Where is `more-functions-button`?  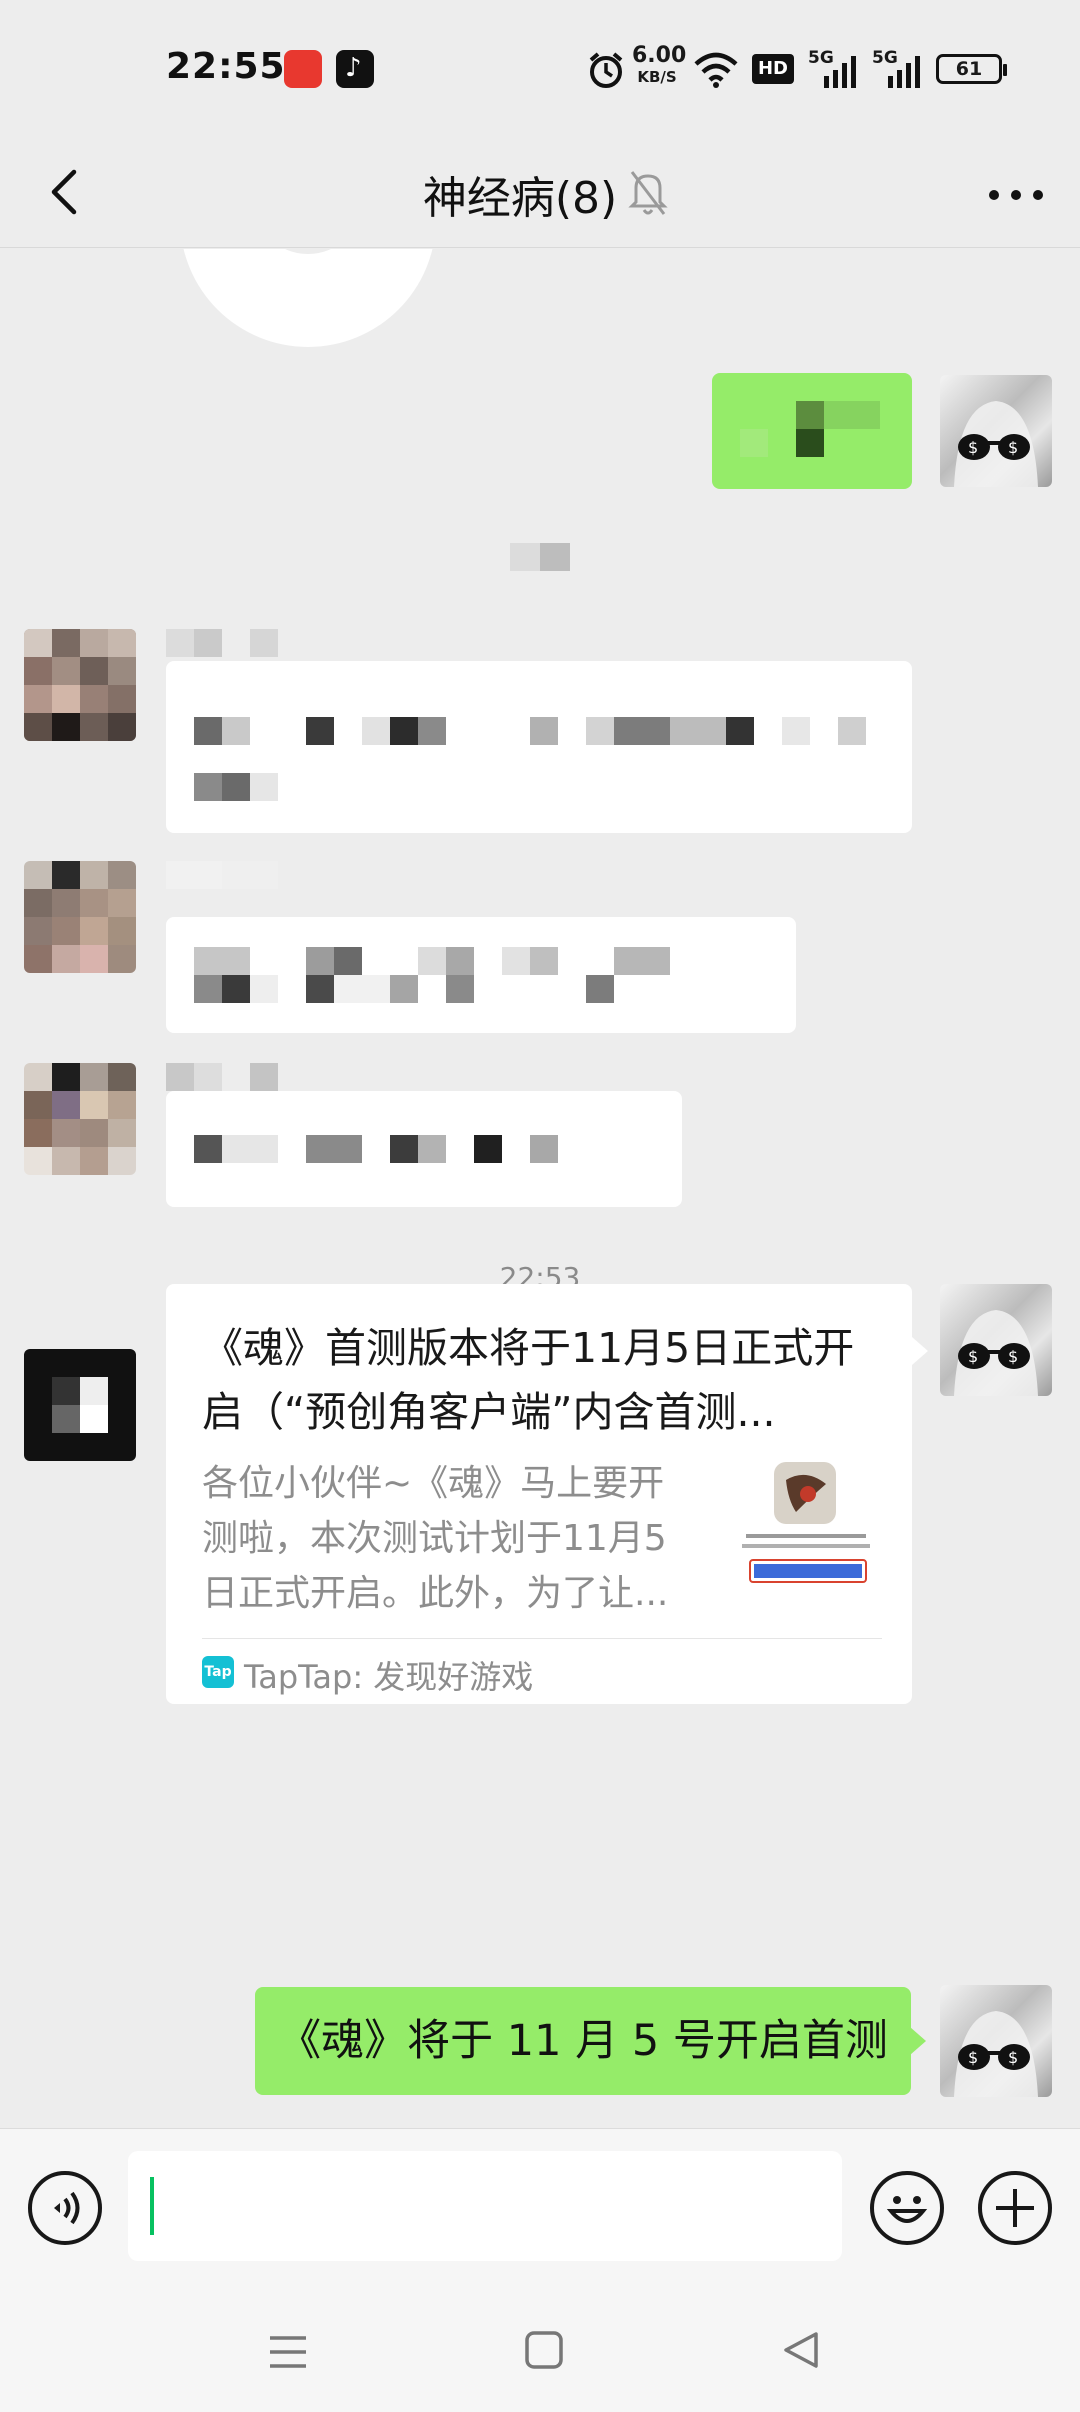 more-functions-button is located at coordinates (1015, 2208).